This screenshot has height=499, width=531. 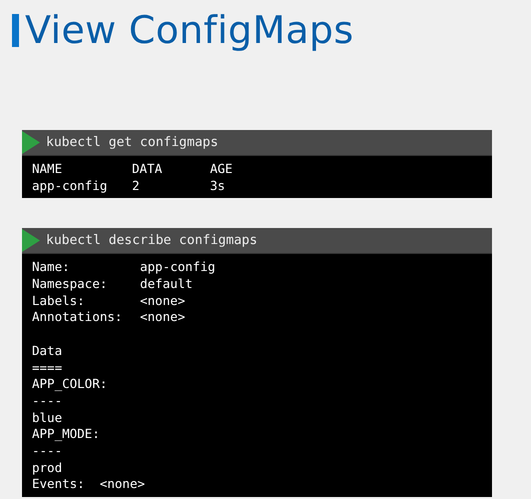 What do you see at coordinates (47, 351) in the screenshot?
I see `output-line: Data` at bounding box center [47, 351].